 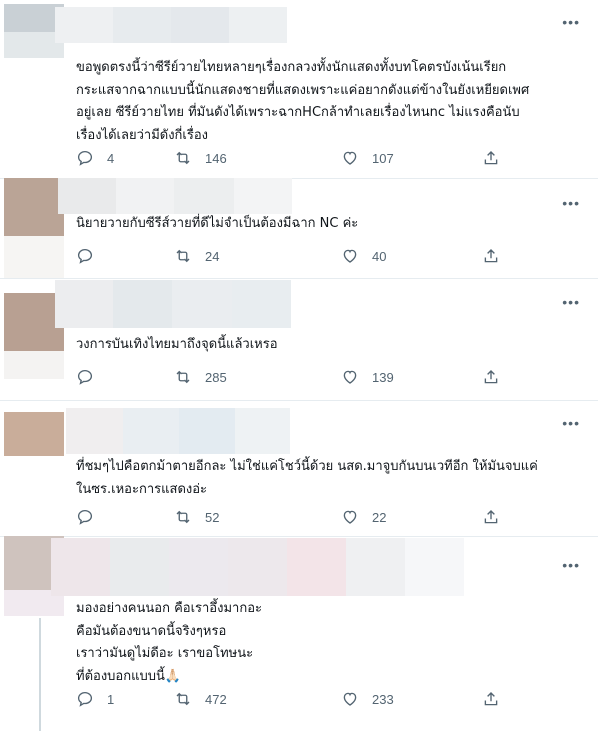 What do you see at coordinates (200, 377) in the screenshot?
I see `retweet-button: 285` at bounding box center [200, 377].